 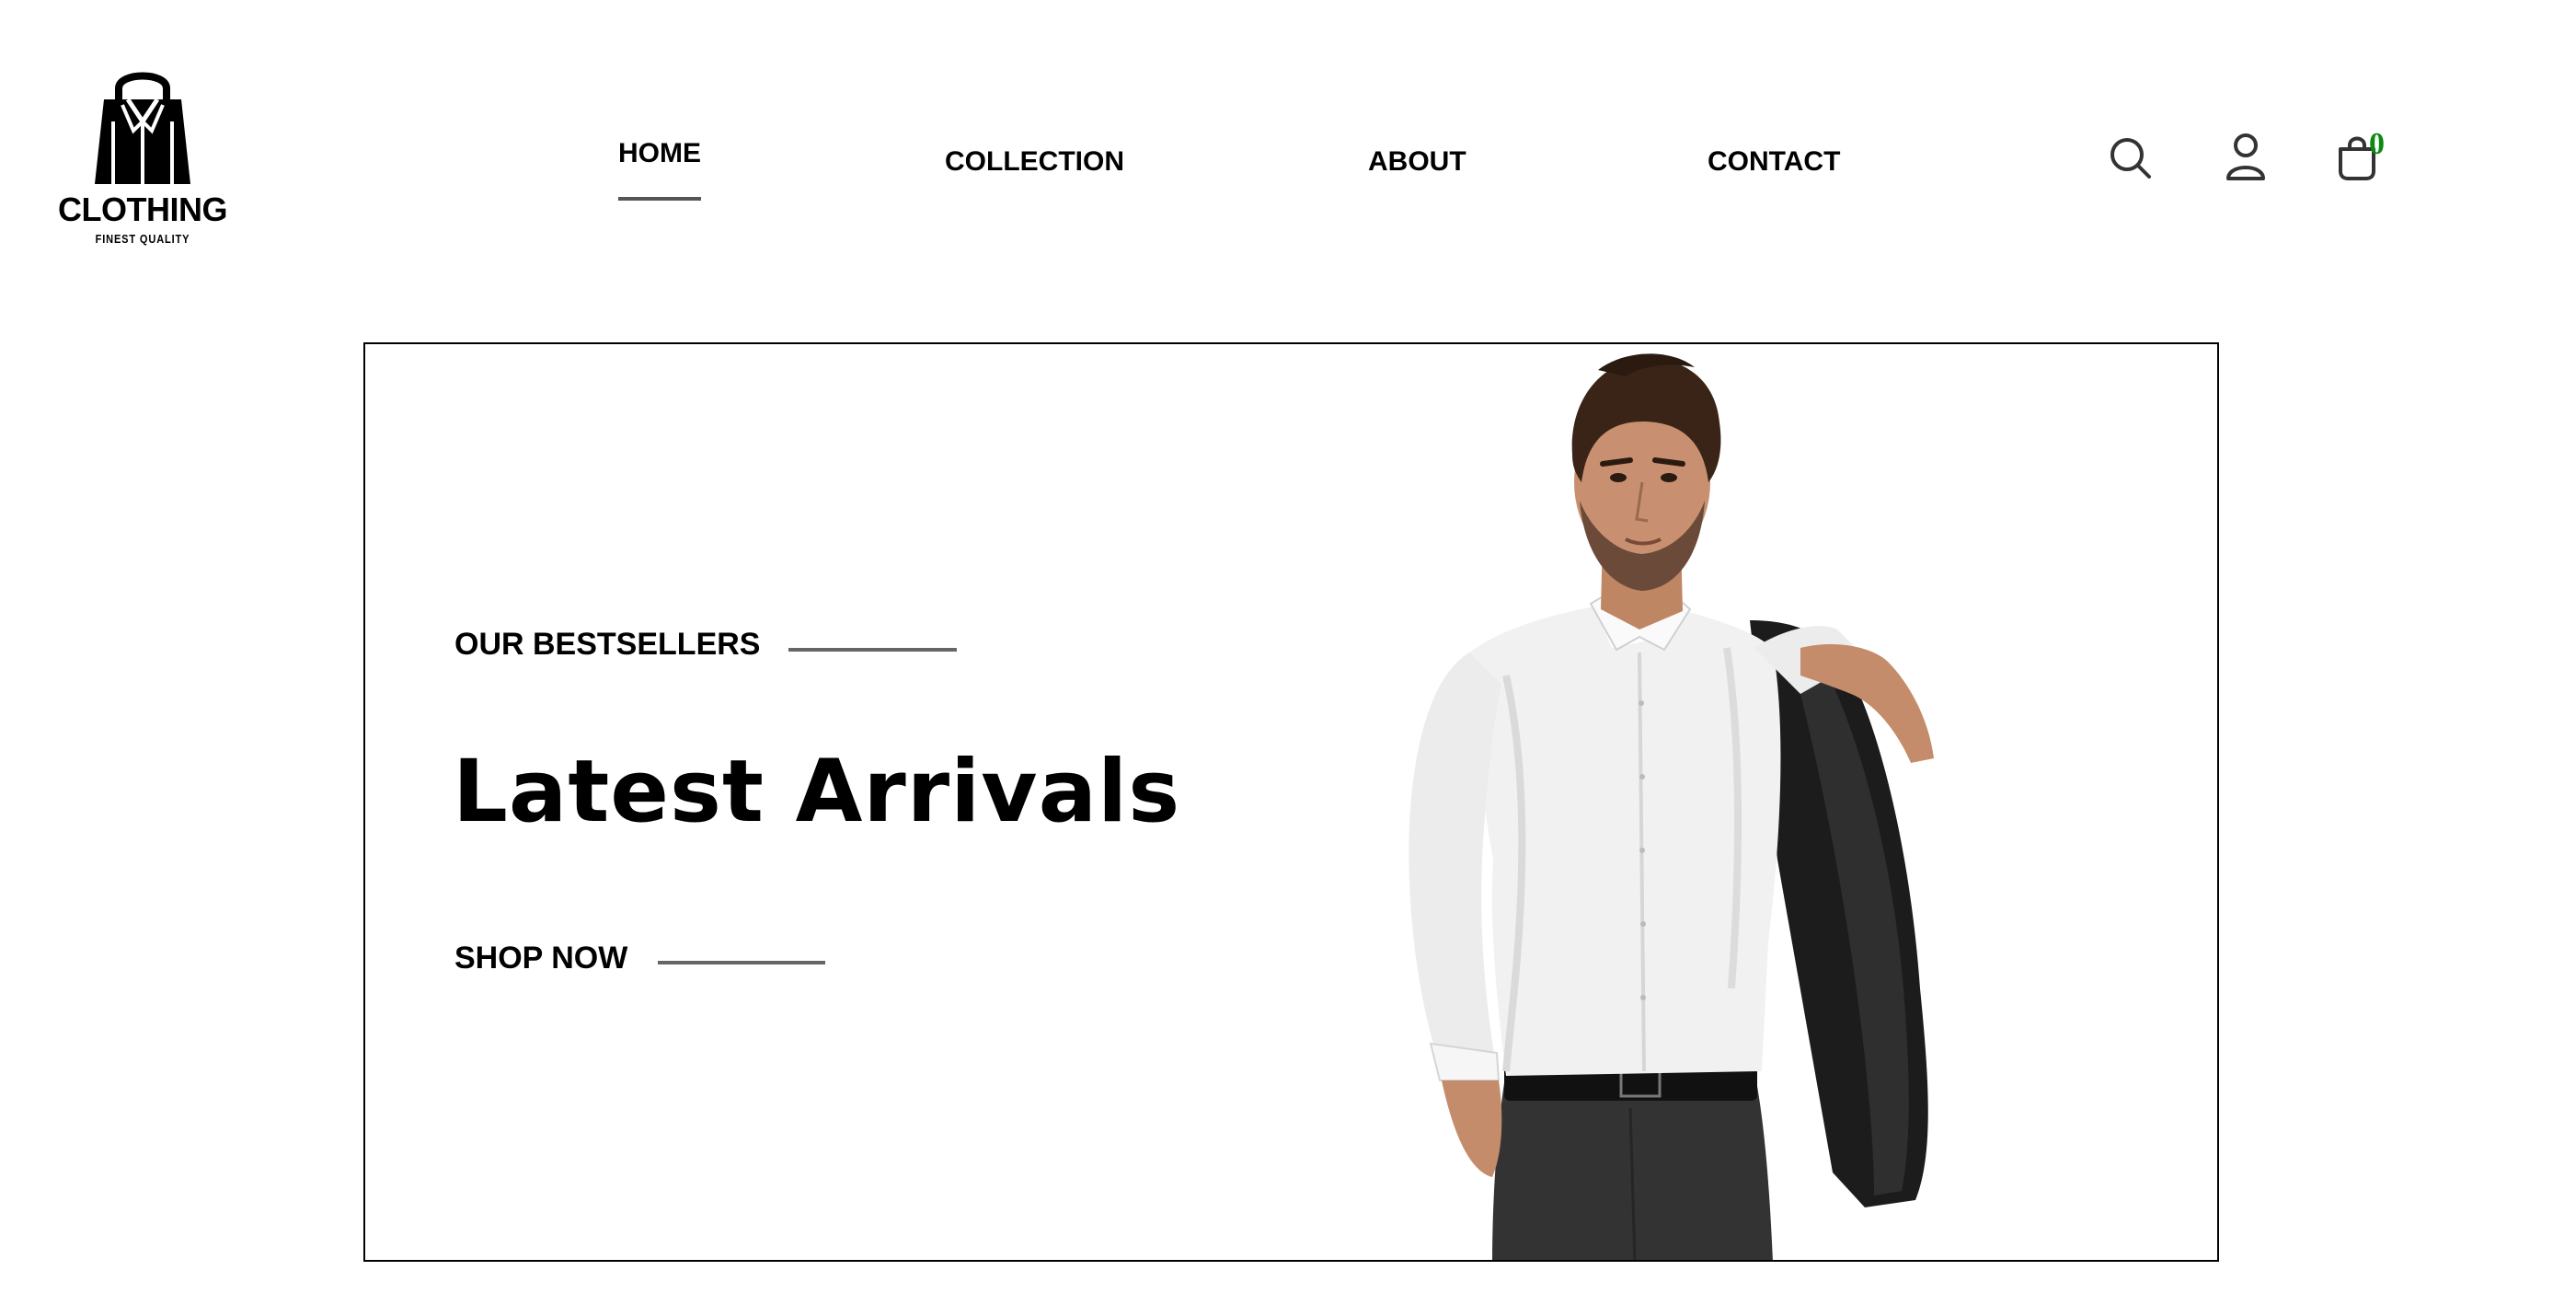 What do you see at coordinates (607, 644) in the screenshot?
I see `hero-eyebrow: OUR BESTSELLERS` at bounding box center [607, 644].